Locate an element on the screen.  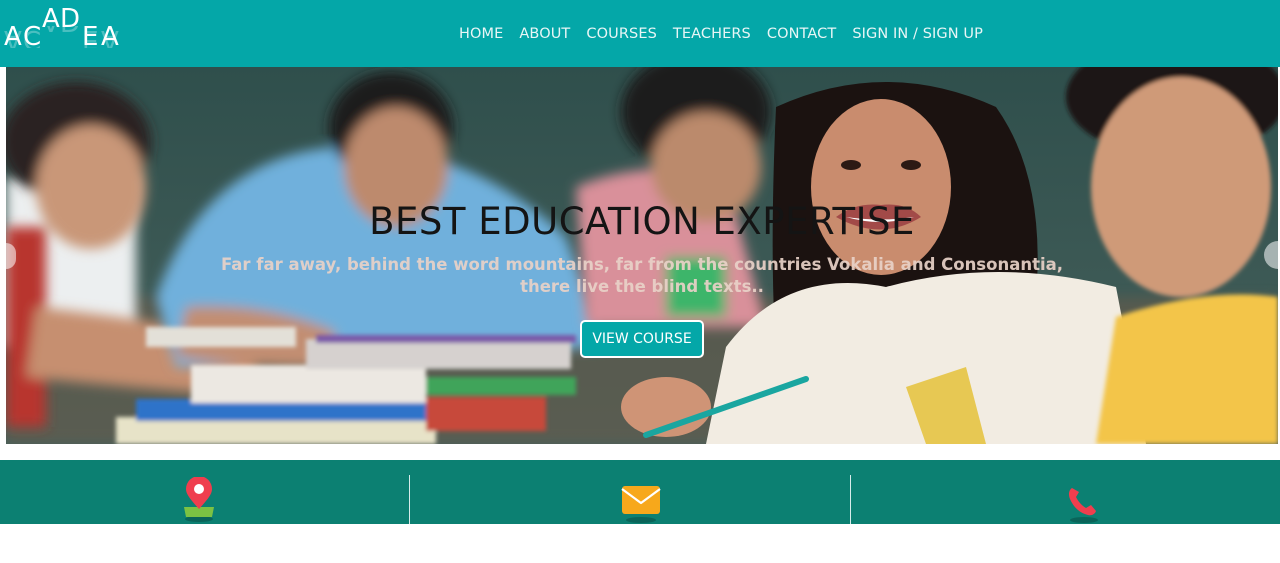
location-pin-icon is located at coordinates (199, 499).